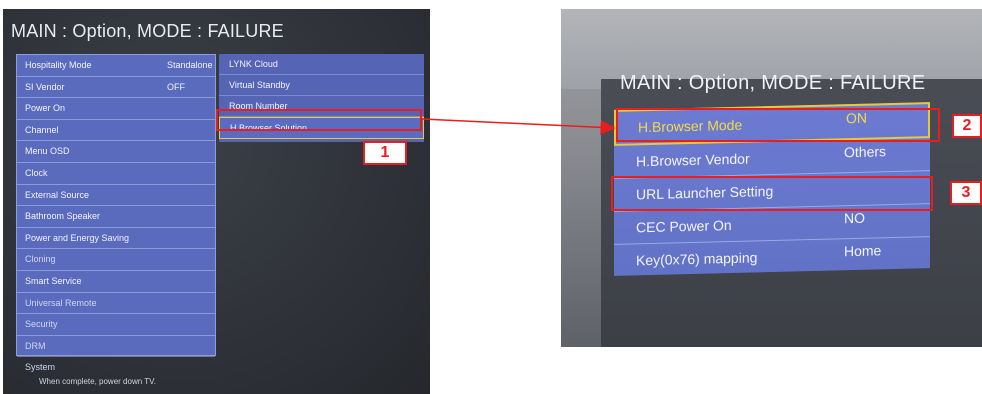 This screenshot has width=982, height=394. What do you see at coordinates (772, 193) in the screenshot?
I see `highlight-url-launcher-setting` at bounding box center [772, 193].